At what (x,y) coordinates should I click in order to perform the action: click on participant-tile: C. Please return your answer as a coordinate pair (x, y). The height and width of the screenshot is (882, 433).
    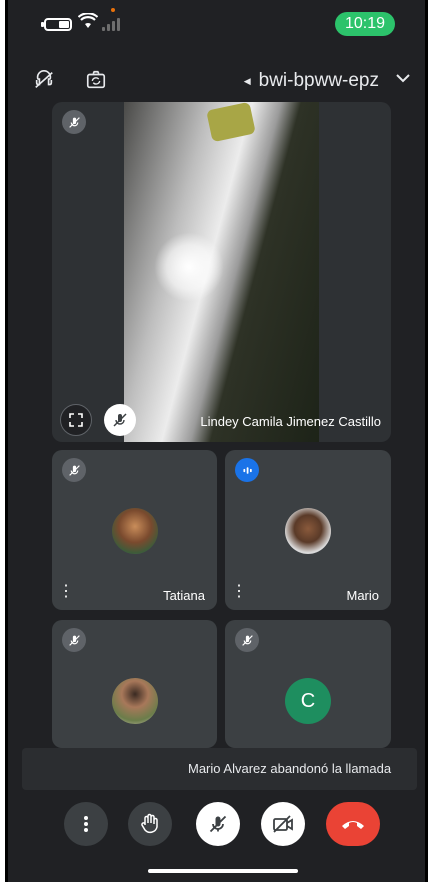
    Looking at the image, I should click on (308, 684).